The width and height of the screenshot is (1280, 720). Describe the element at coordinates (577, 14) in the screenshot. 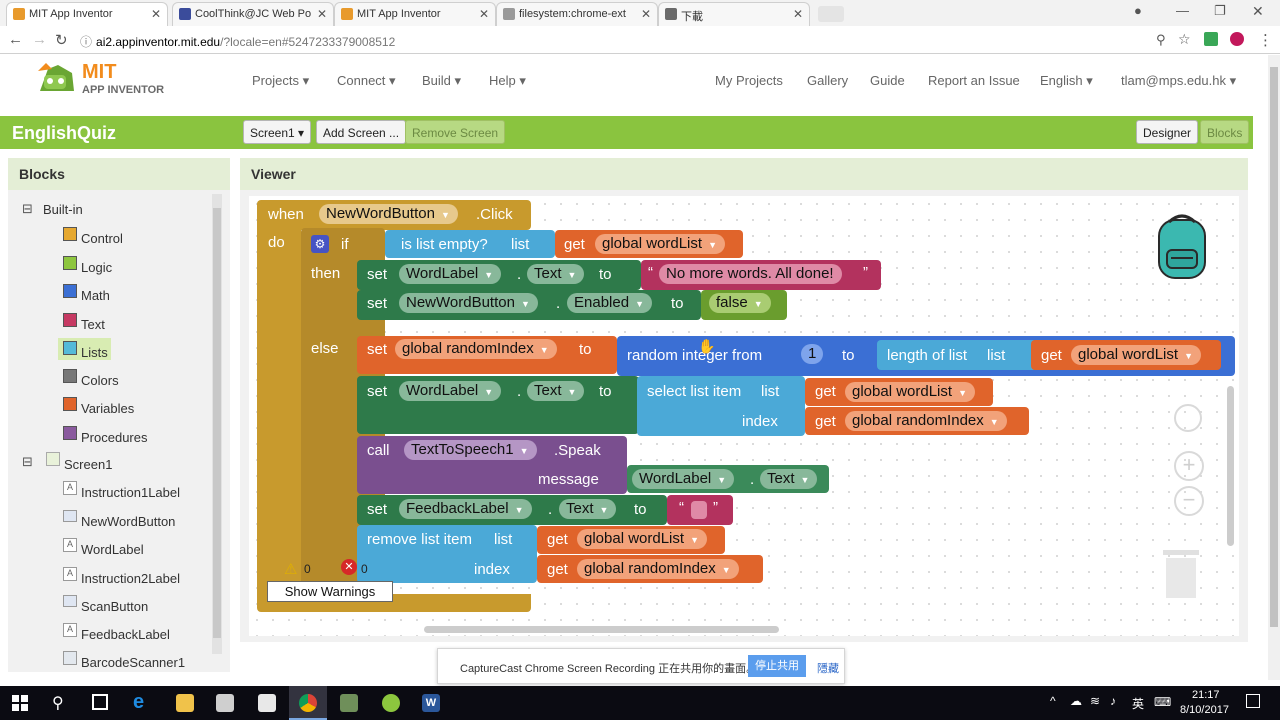

I see `browser-tab: filesystem:chrome-ext ✕` at that location.